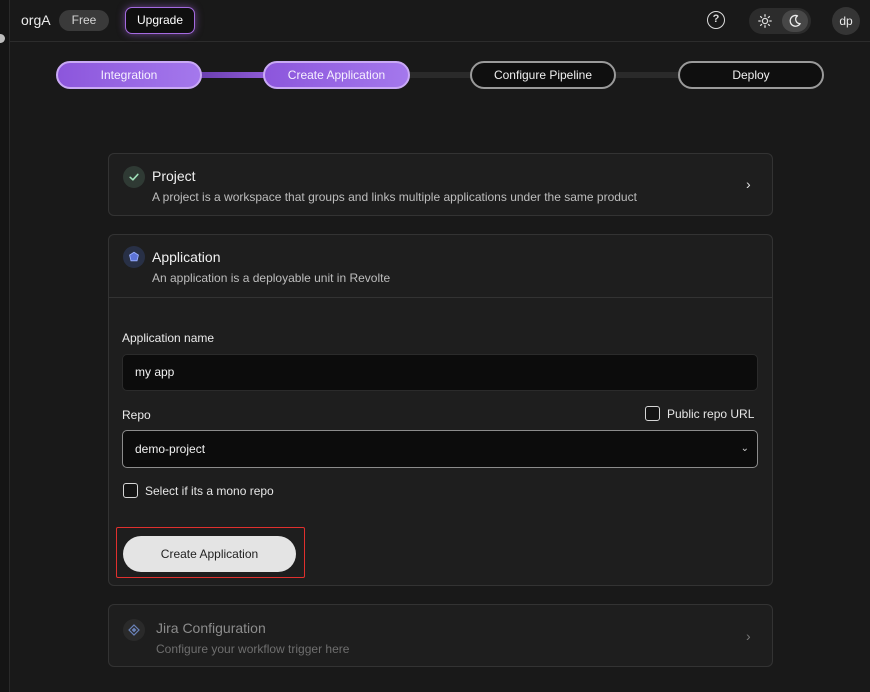 This screenshot has height=692, width=870. I want to click on upgrade-button: Upgrade, so click(160, 20).